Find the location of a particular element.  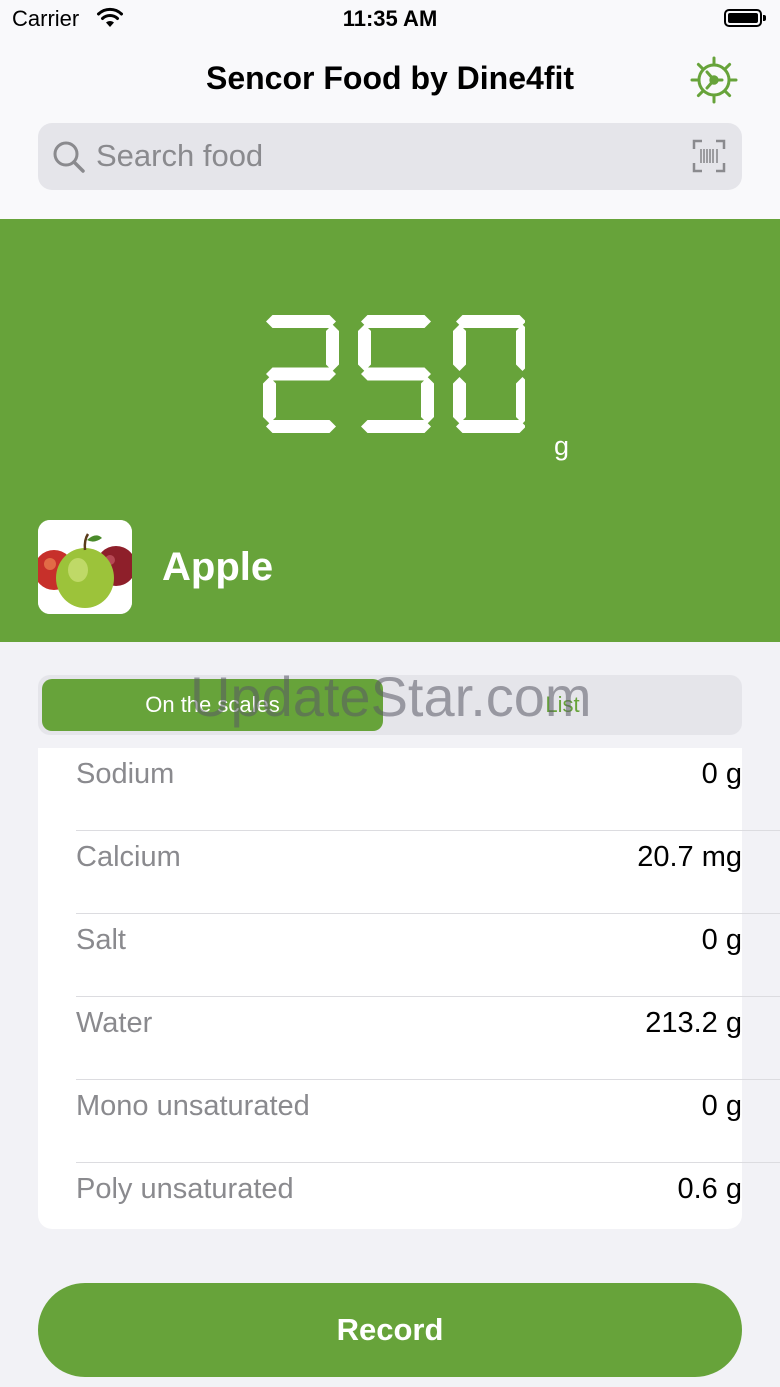

search-icon is located at coordinates (69, 157).